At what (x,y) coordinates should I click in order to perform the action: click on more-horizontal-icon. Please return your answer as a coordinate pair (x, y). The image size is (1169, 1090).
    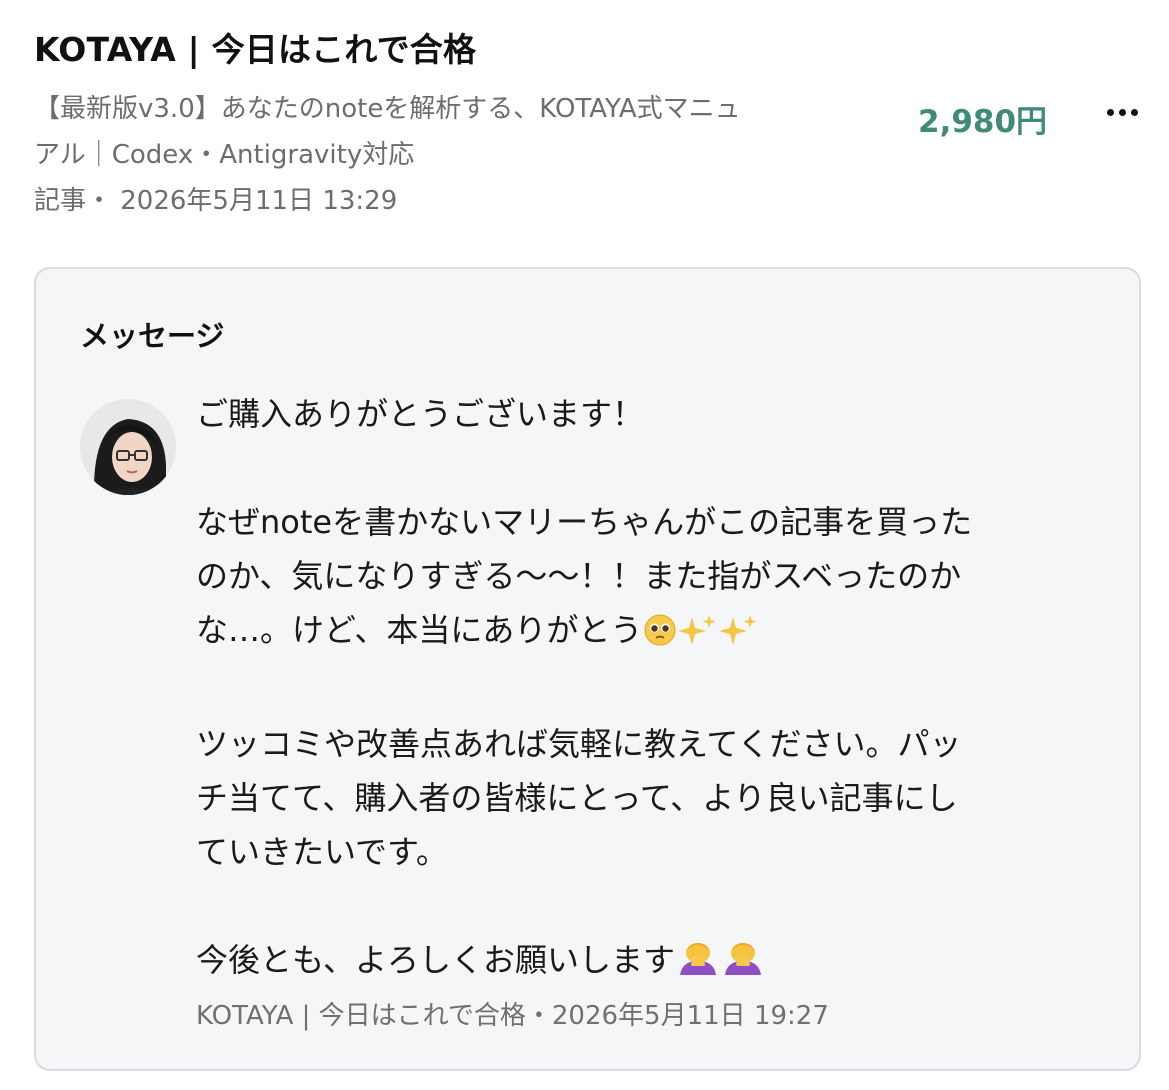
    Looking at the image, I should click on (1122, 112).